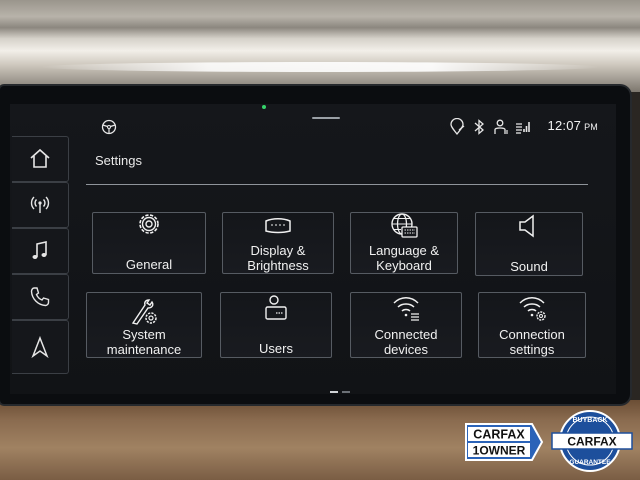  I want to click on bluetooth-icon, so click(479, 127).